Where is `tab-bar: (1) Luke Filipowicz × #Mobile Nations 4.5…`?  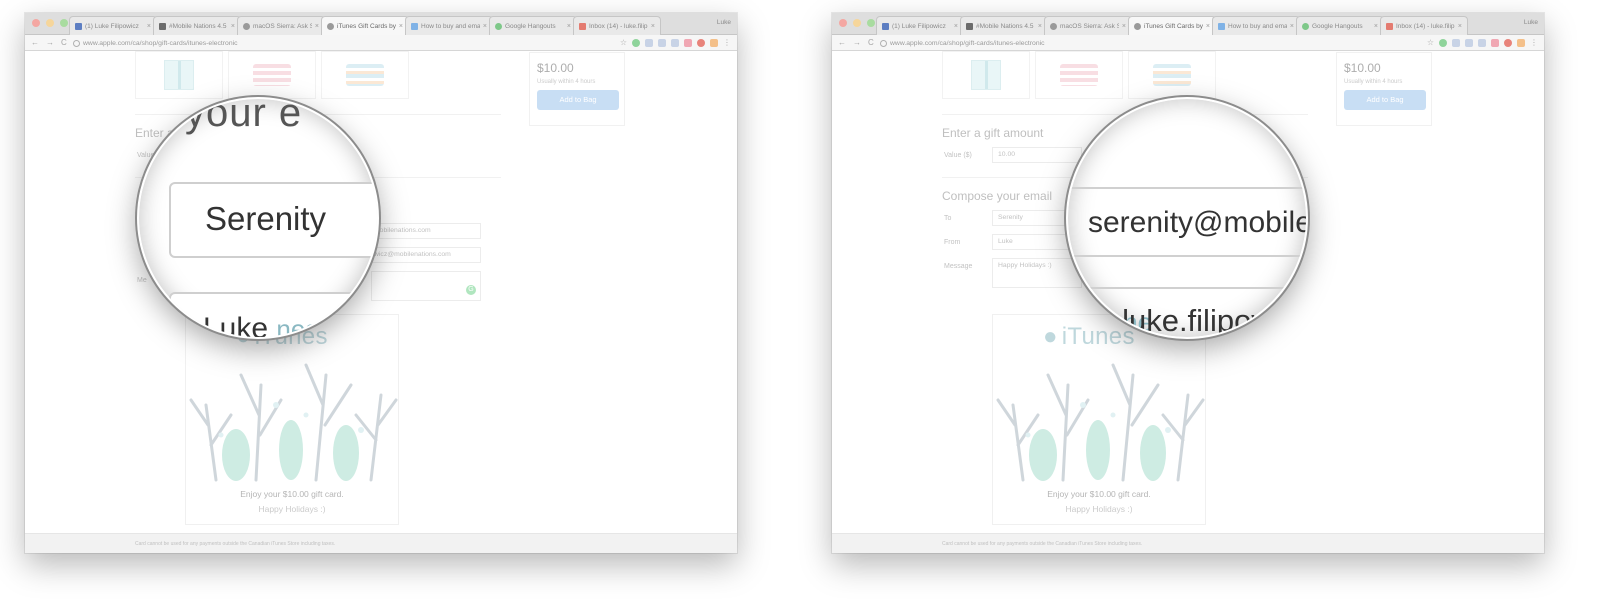 tab-bar: (1) Luke Filipowicz × #Mobile Nations 4.5… is located at coordinates (1188, 24).